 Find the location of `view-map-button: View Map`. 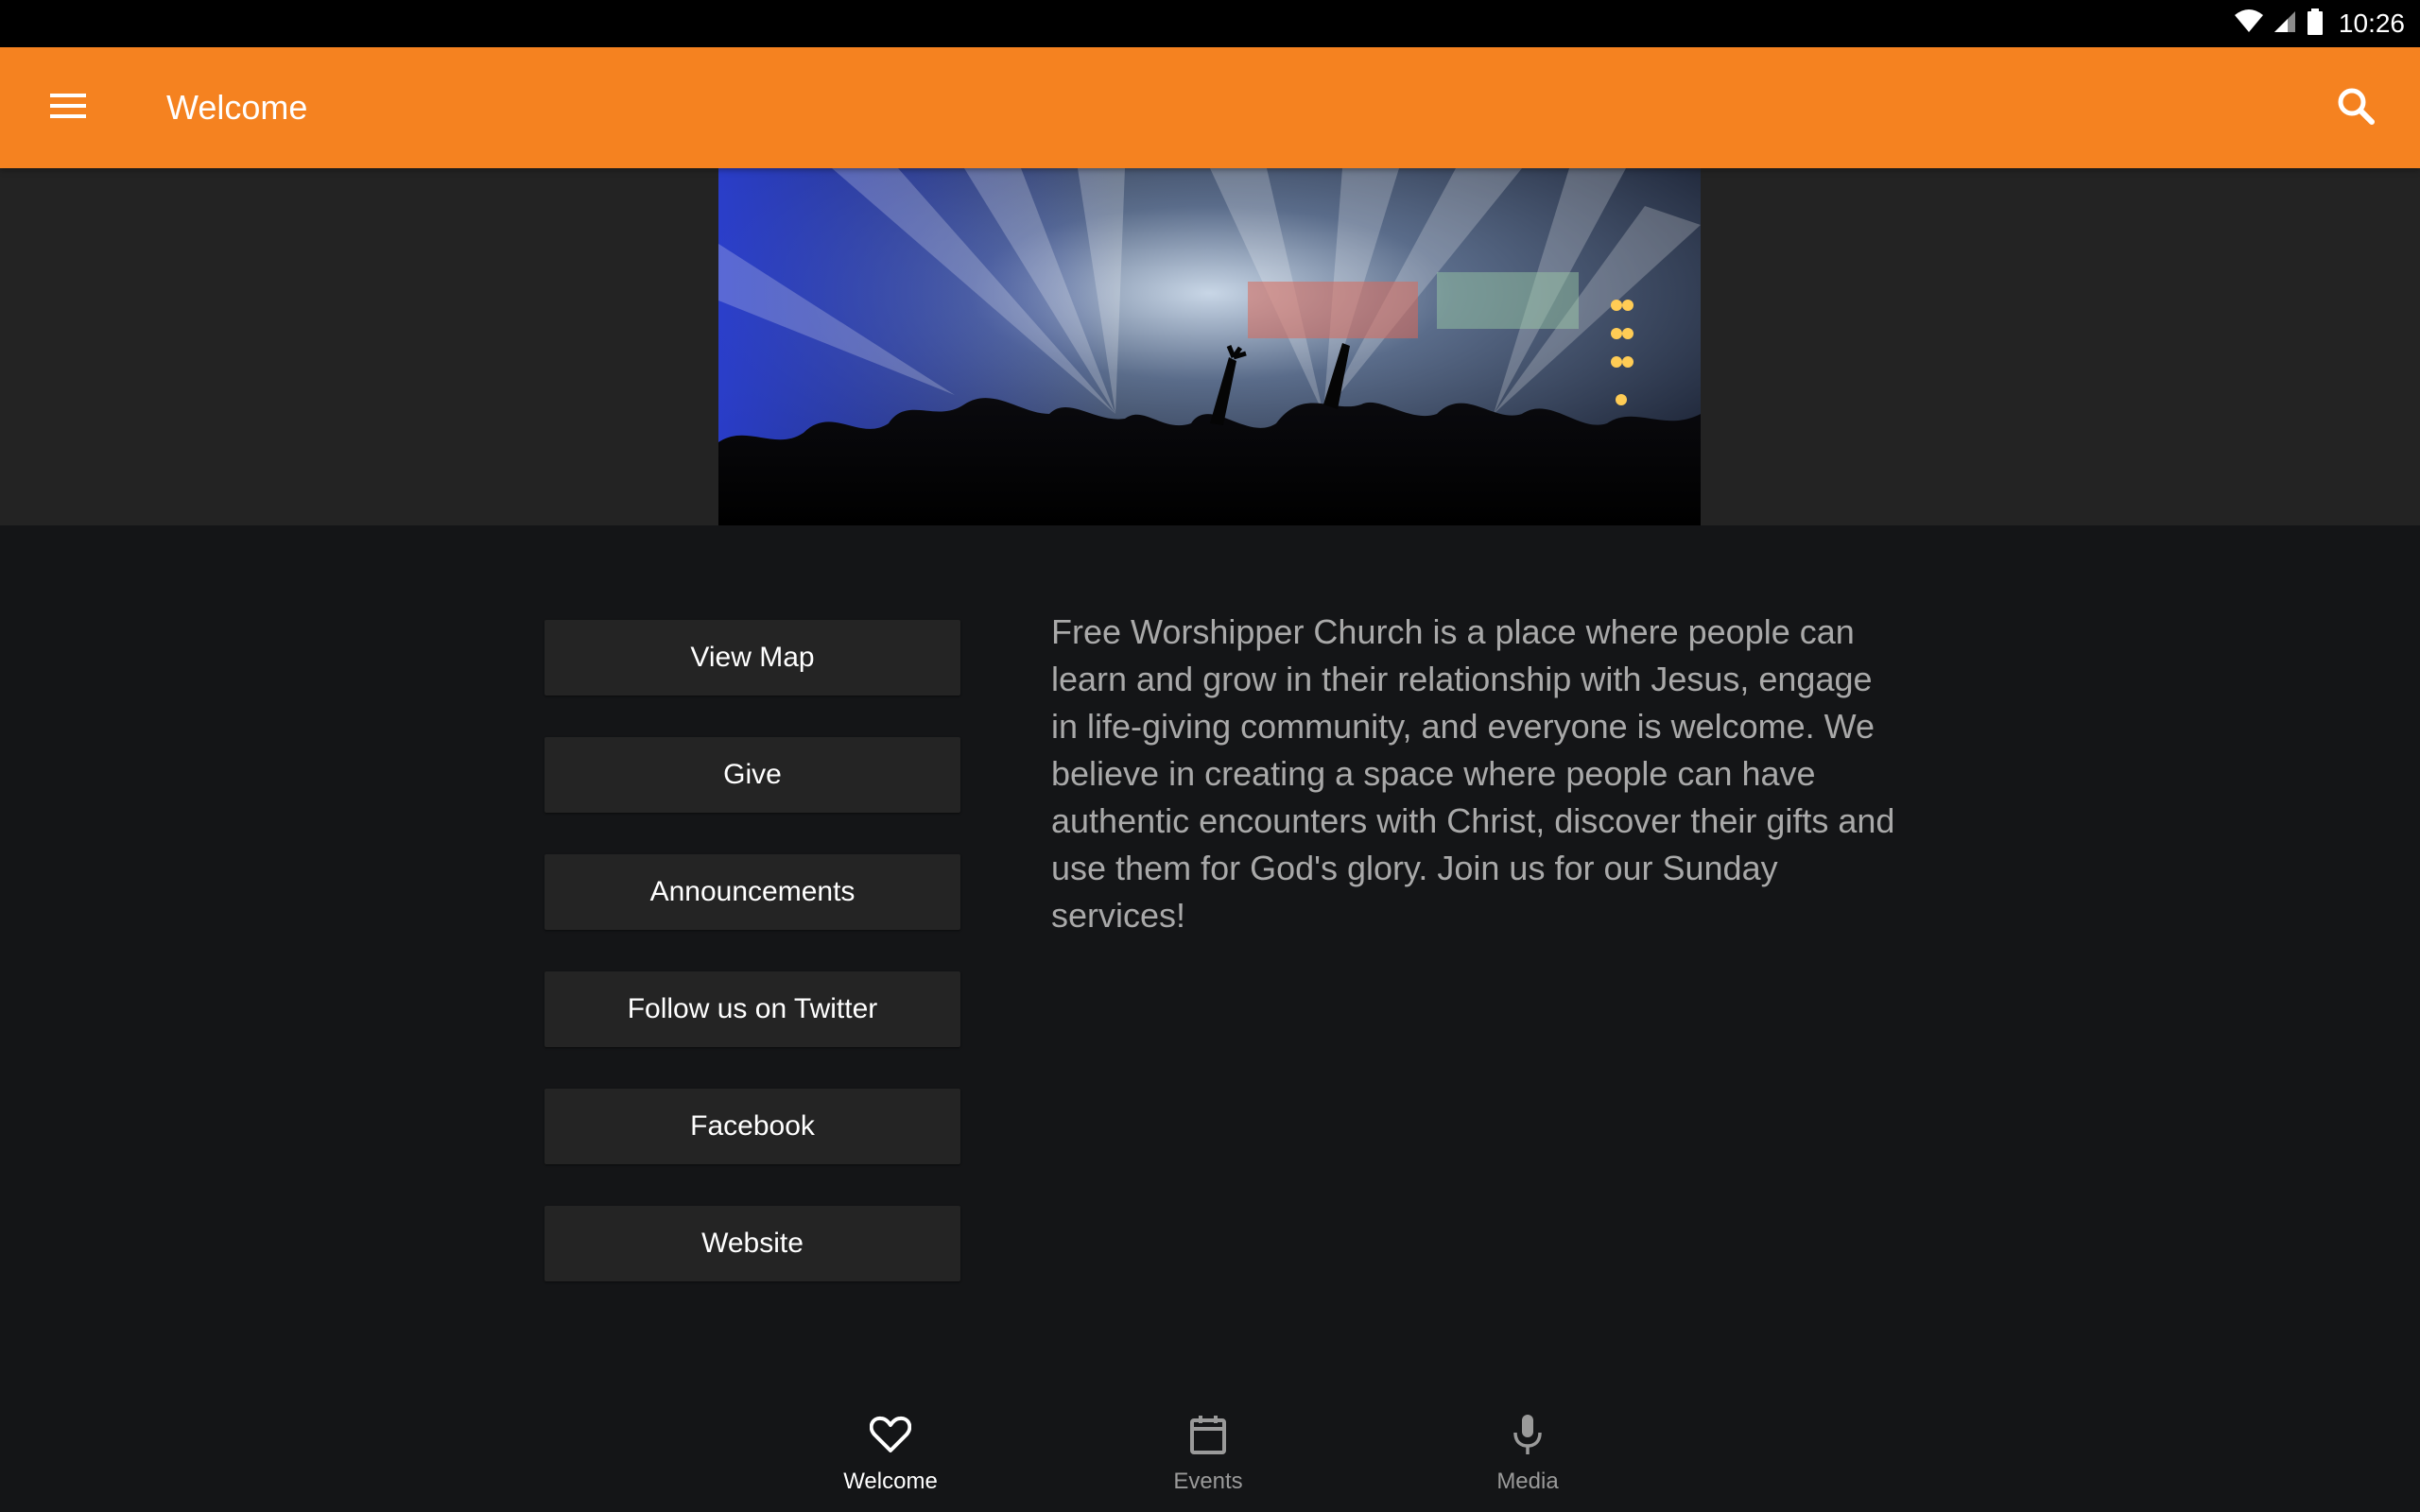

view-map-button: View Map is located at coordinates (752, 658).